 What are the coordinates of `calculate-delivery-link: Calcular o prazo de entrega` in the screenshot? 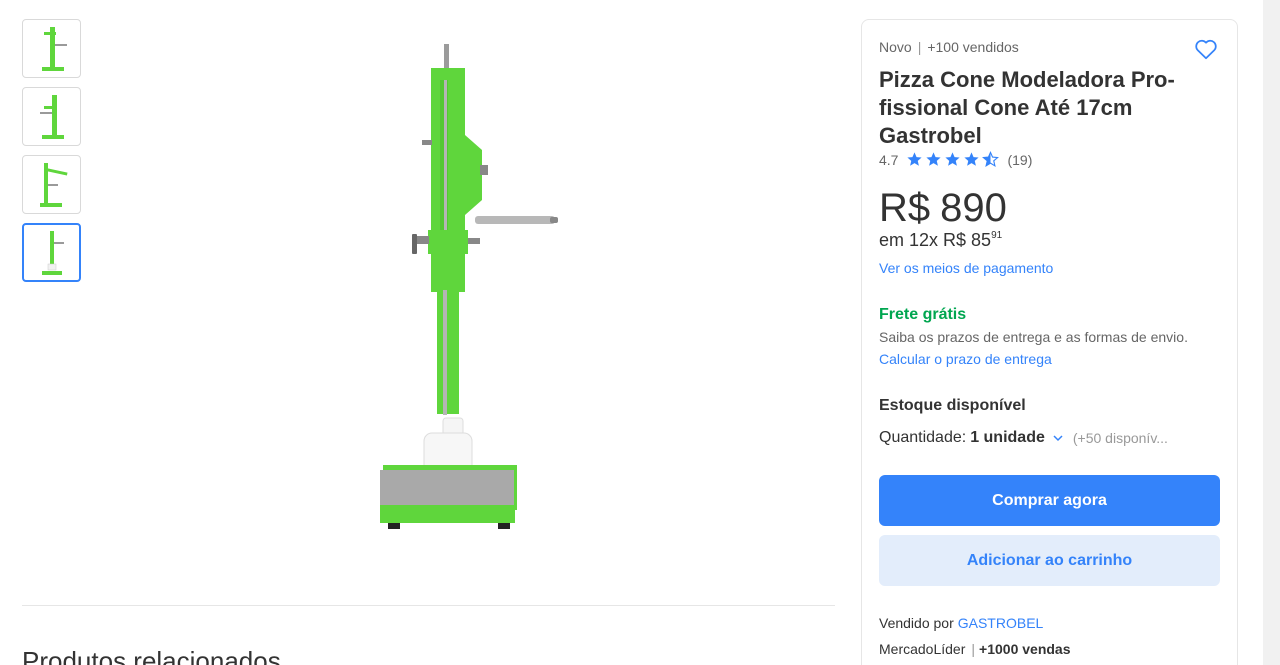 It's located at (965, 359).